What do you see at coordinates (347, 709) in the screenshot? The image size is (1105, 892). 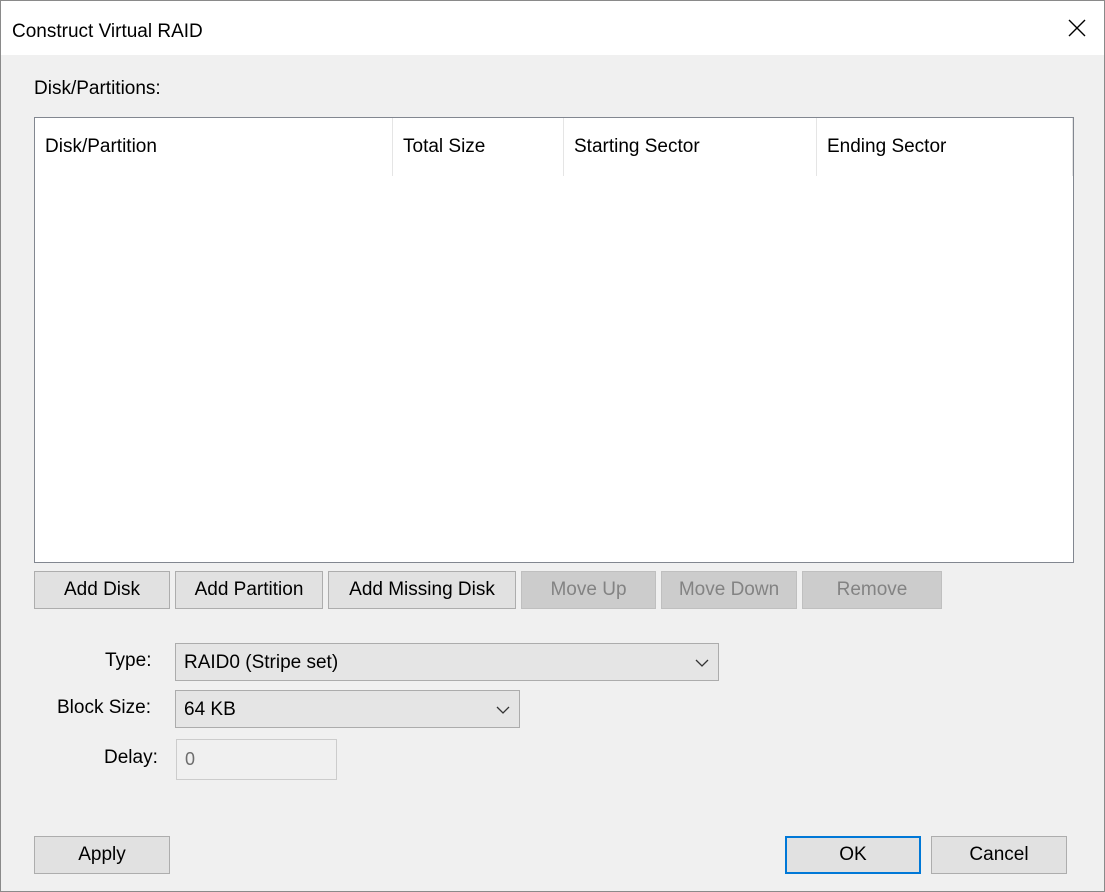 I see `block-size-select: 64 KB` at bounding box center [347, 709].